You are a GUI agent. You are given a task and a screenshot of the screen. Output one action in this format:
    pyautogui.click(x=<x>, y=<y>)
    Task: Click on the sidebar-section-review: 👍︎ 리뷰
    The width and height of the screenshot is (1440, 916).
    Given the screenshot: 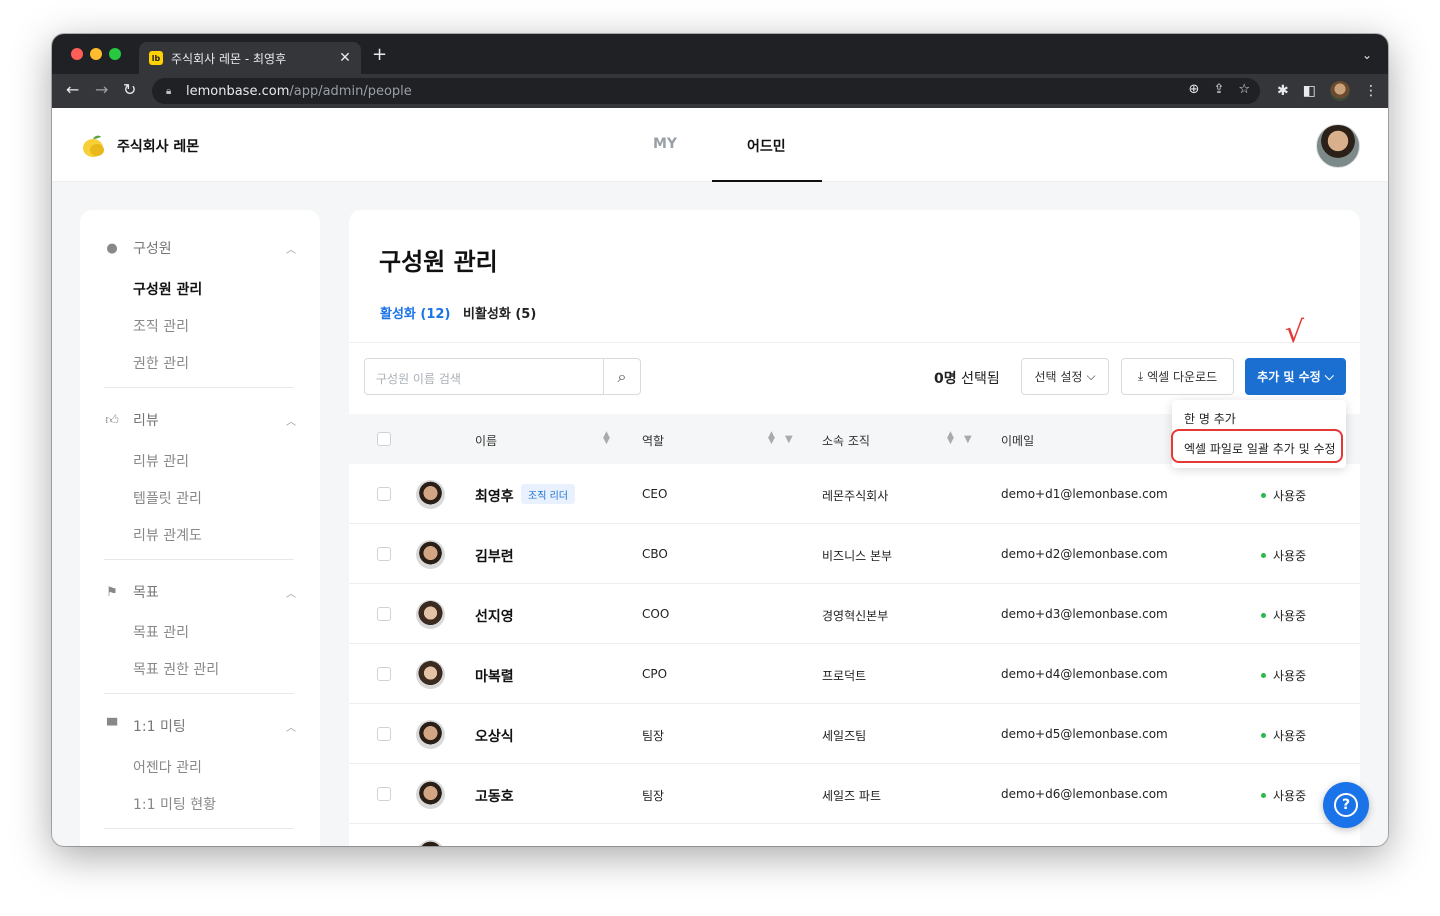 What is the action you would take?
    pyautogui.click(x=131, y=420)
    